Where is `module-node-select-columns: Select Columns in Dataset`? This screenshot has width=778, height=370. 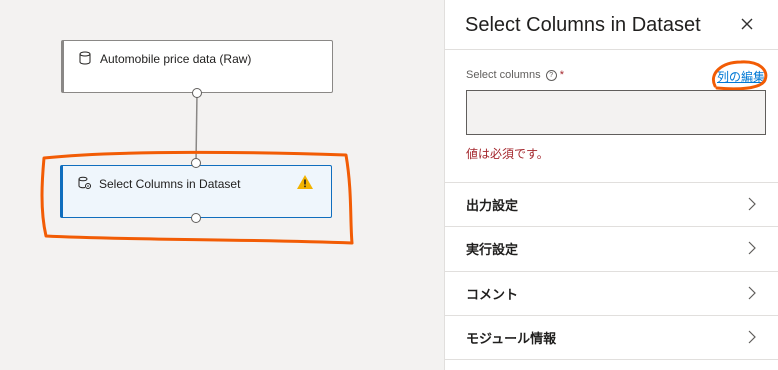
module-node-select-columns: Select Columns in Dataset is located at coordinates (196, 191).